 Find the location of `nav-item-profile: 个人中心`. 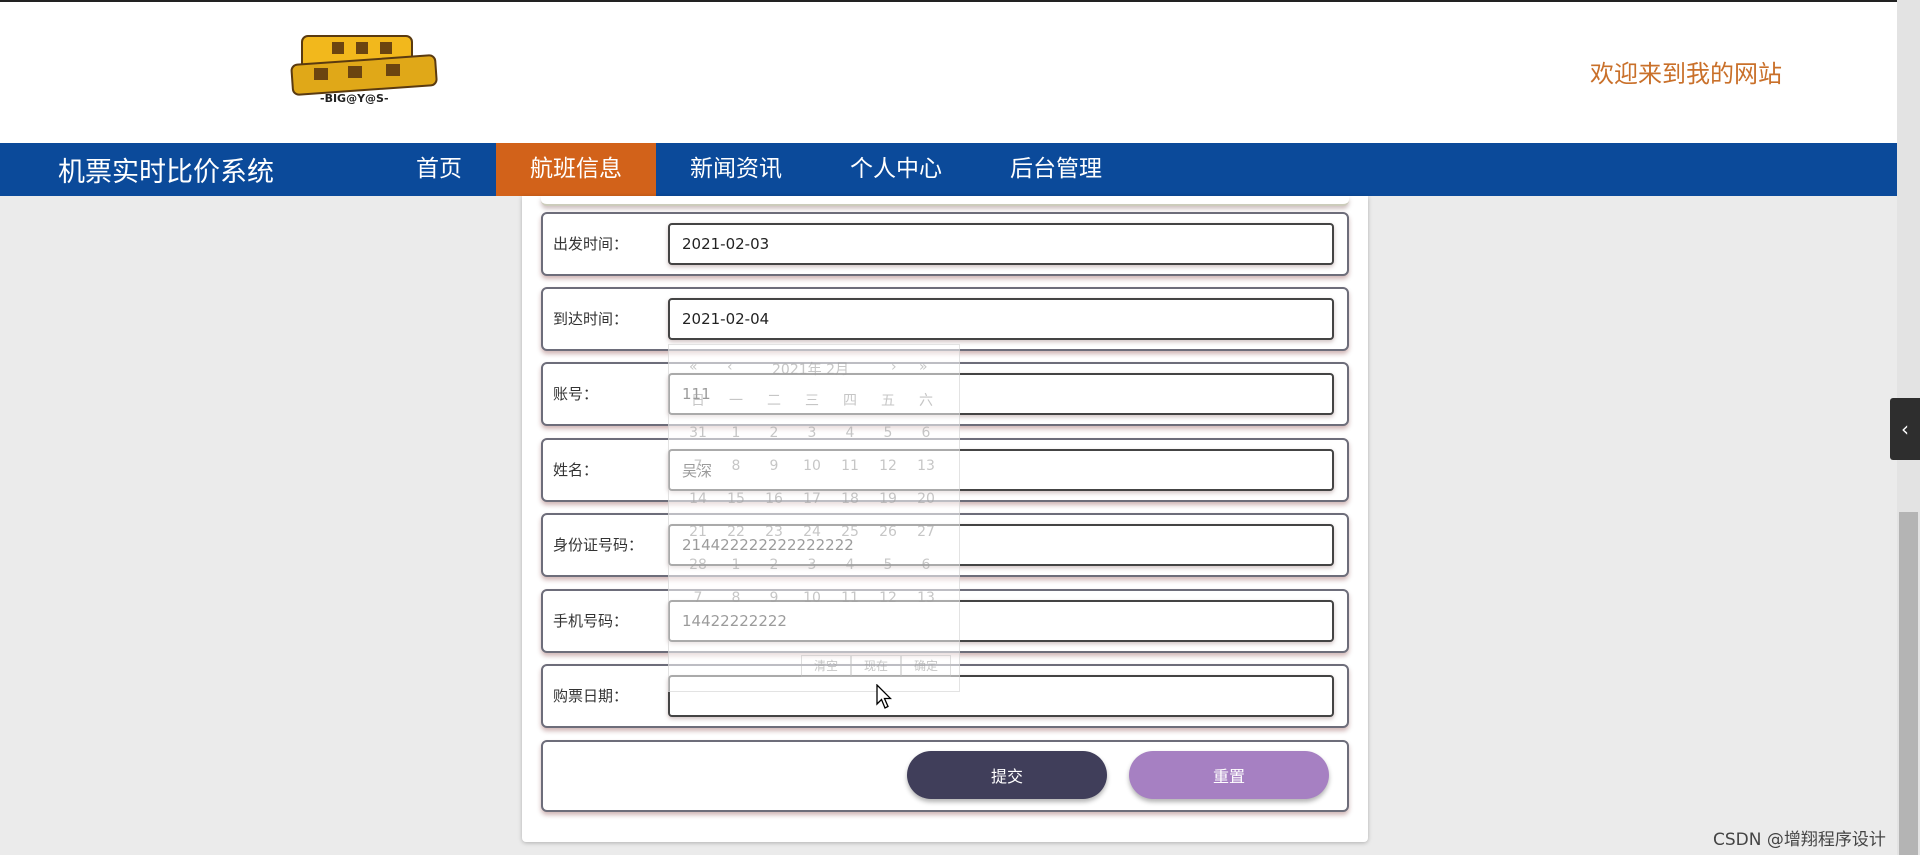

nav-item-profile: 个人中心 is located at coordinates (896, 169).